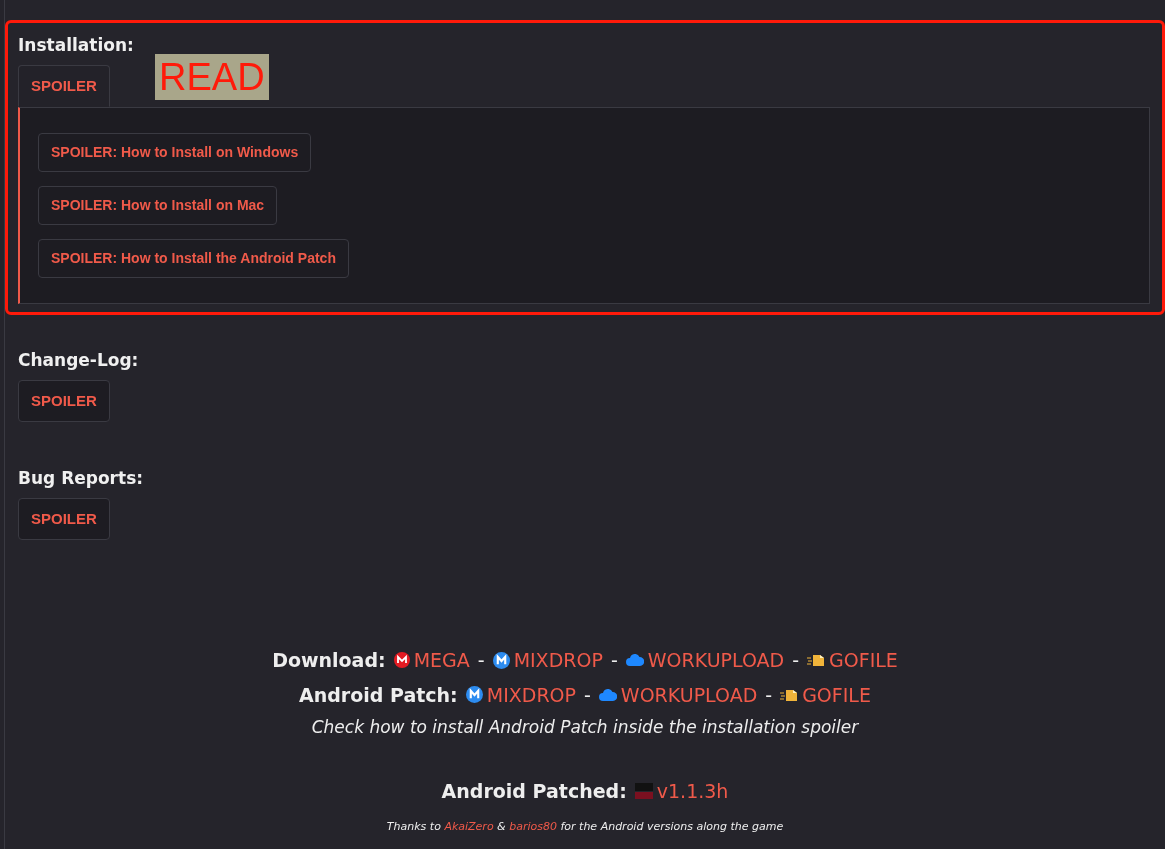 The width and height of the screenshot is (1165, 849). I want to click on section-heading: Bug Reports:, so click(81, 478).